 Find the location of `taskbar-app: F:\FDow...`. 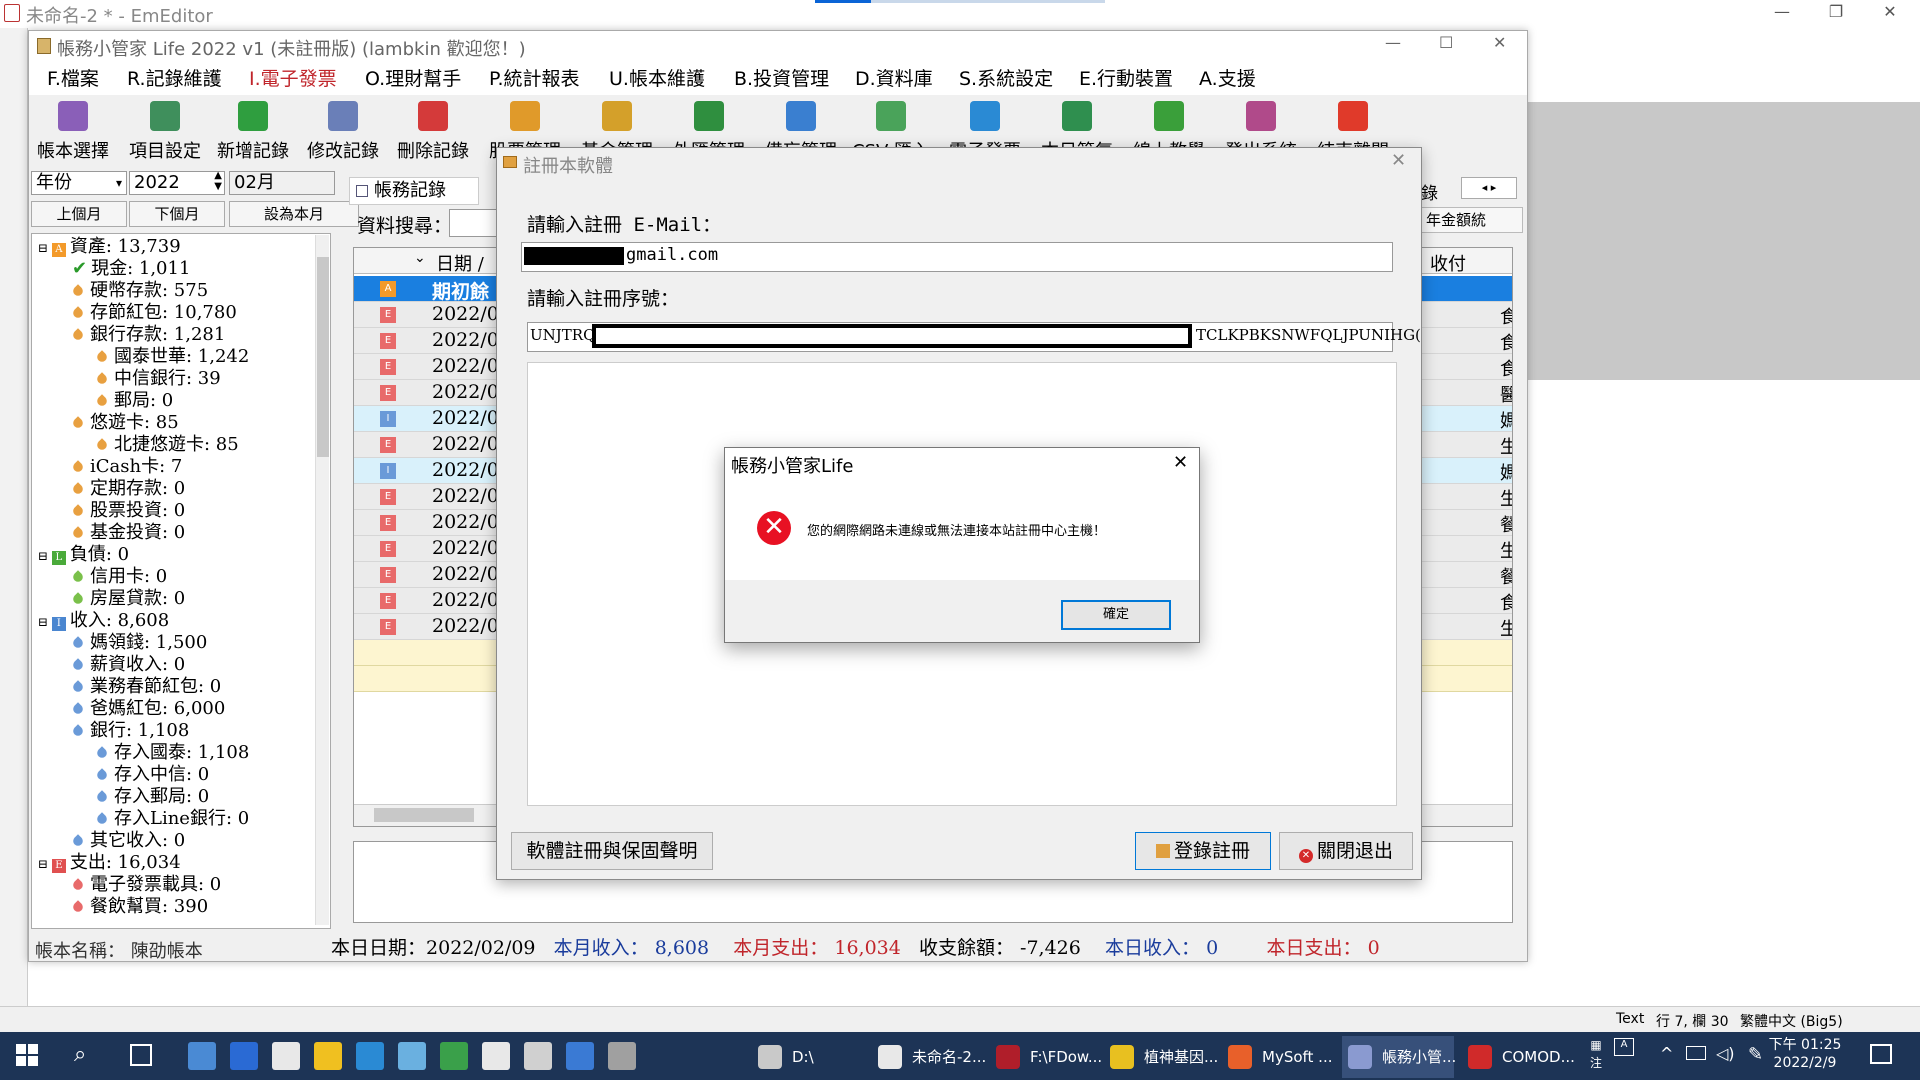

taskbar-app: F:\FDow... is located at coordinates (1046, 1057).